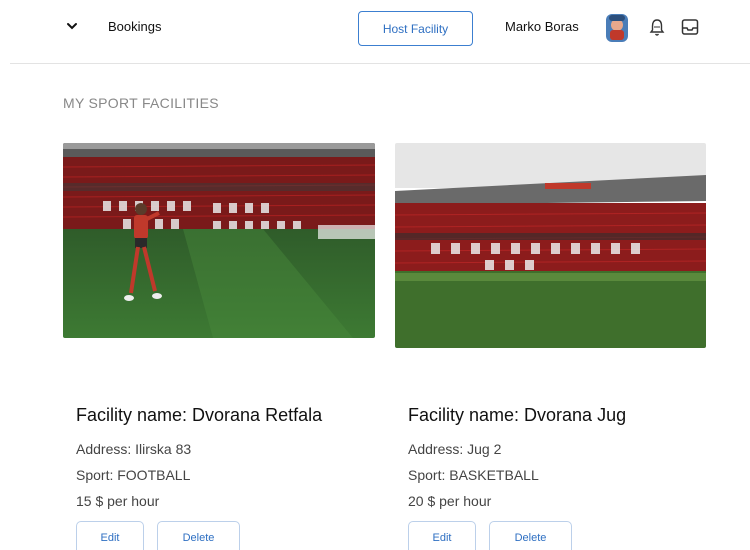 This screenshot has height=550, width=750. Describe the element at coordinates (141, 103) in the screenshot. I see `page-title: MY SPORT FACILITIES` at that location.